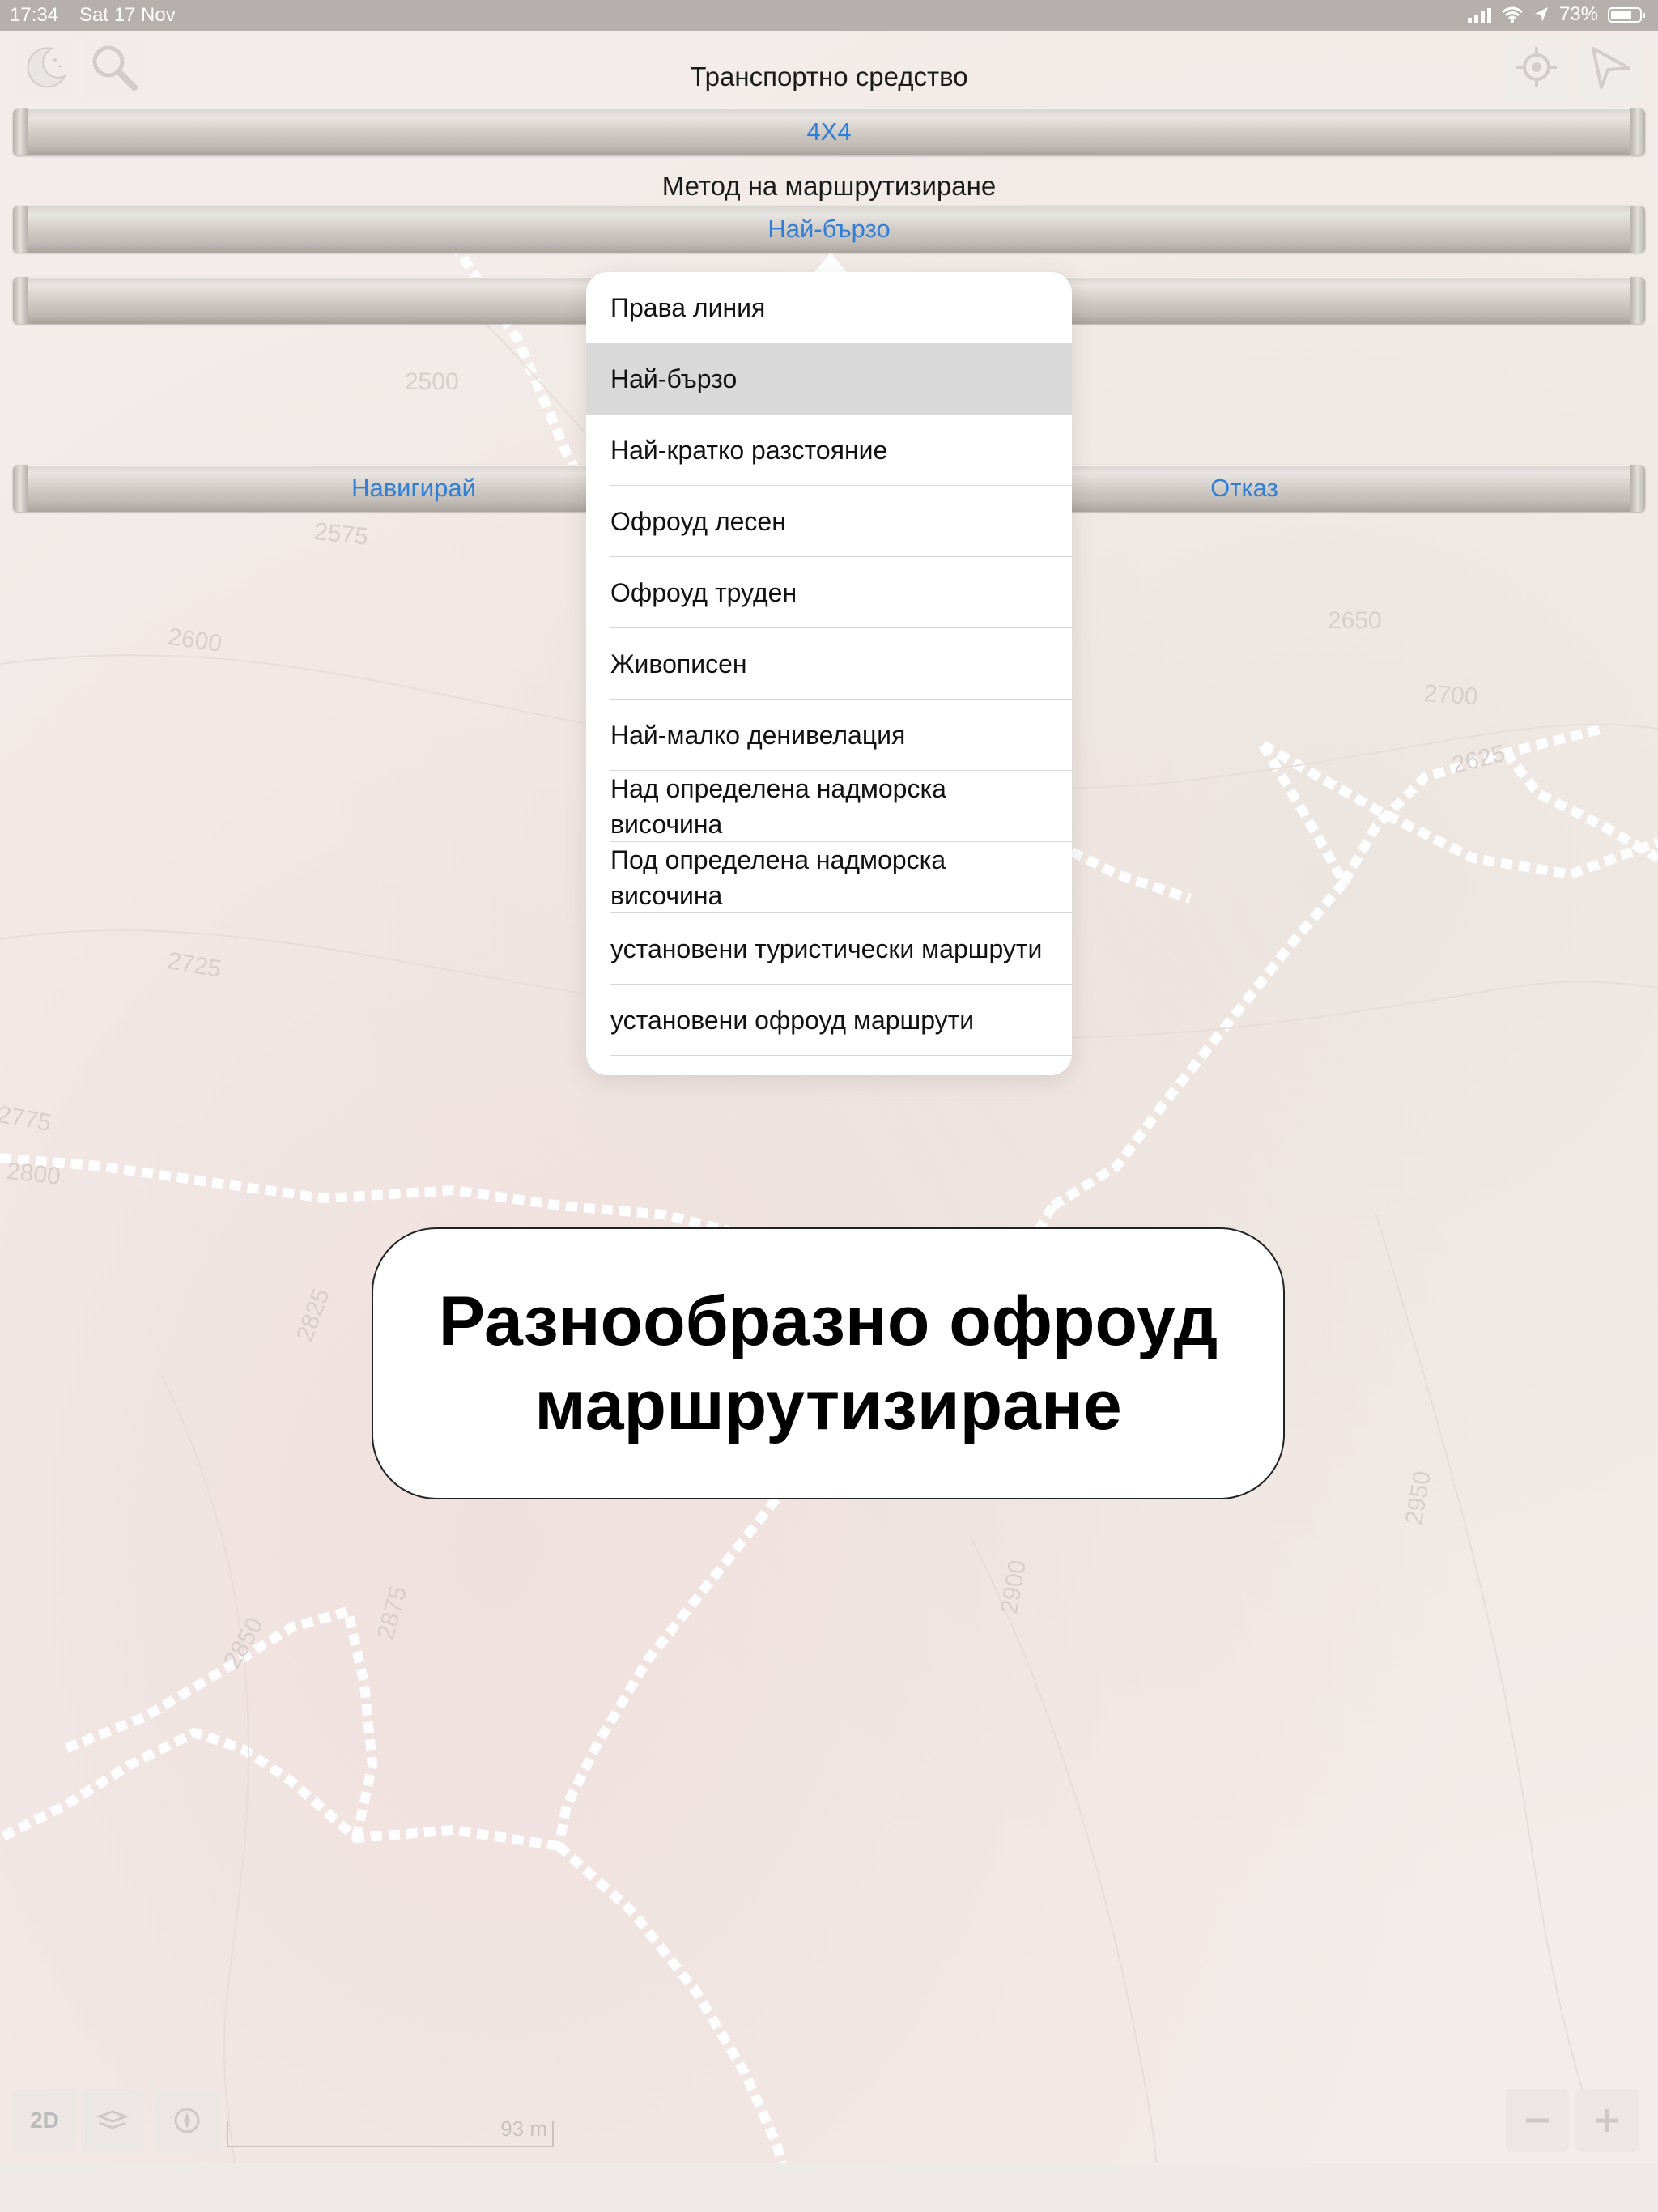  What do you see at coordinates (1450, 695) in the screenshot?
I see `contour-label: 2700` at bounding box center [1450, 695].